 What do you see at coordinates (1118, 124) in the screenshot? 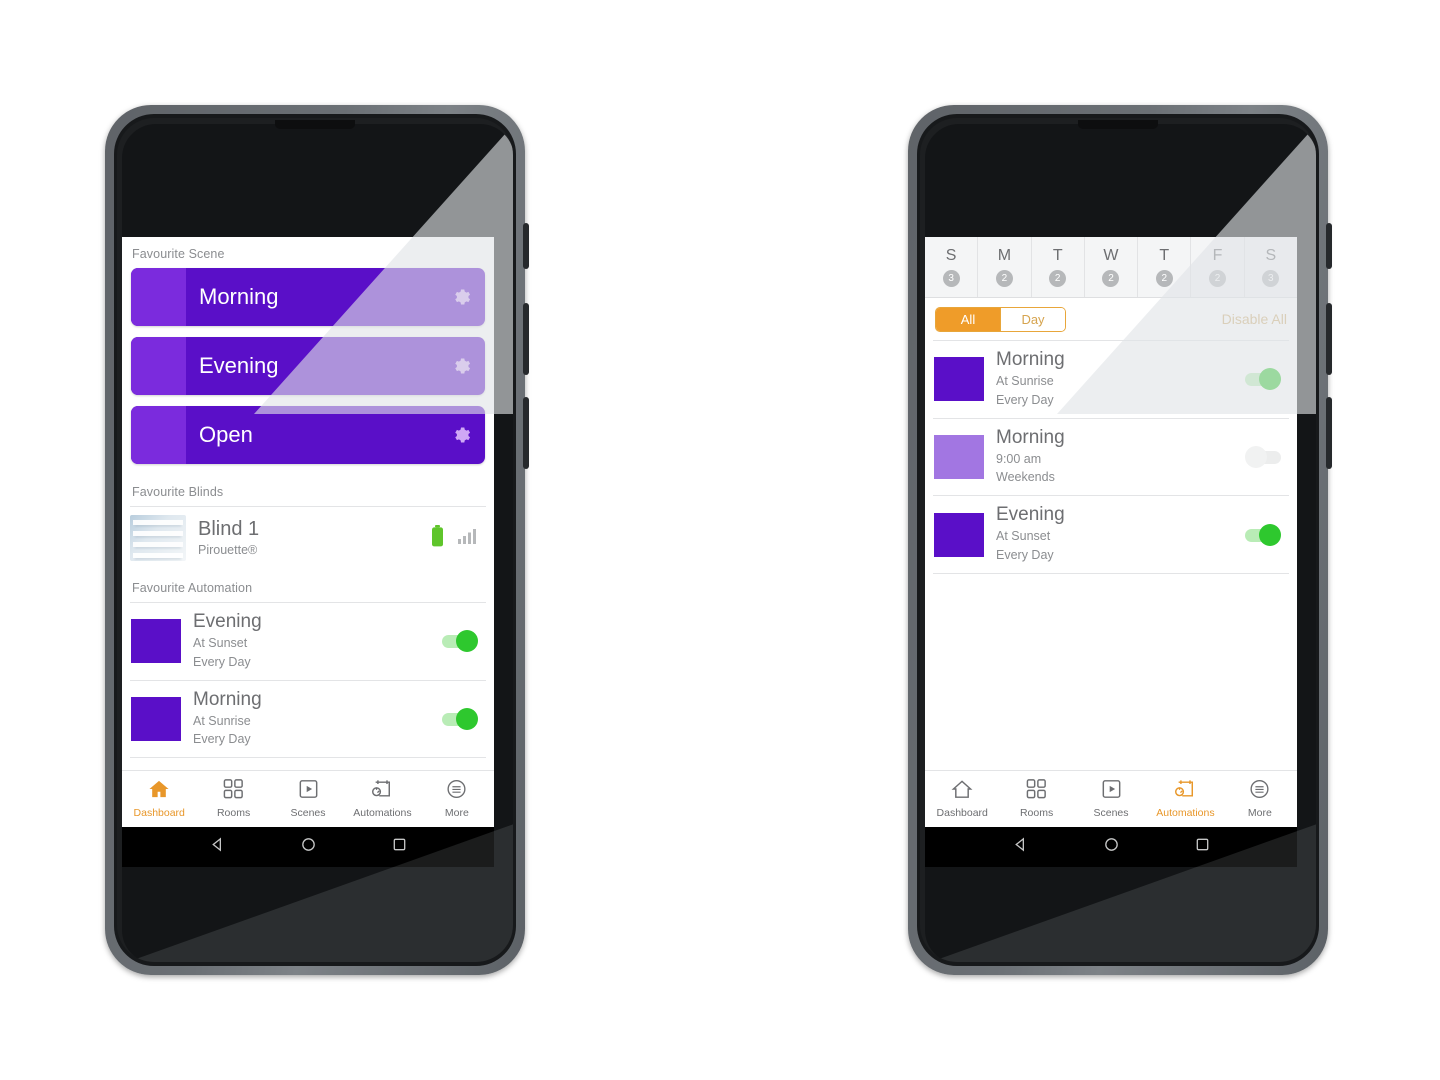
I see `earpiece-speaker` at bounding box center [1118, 124].